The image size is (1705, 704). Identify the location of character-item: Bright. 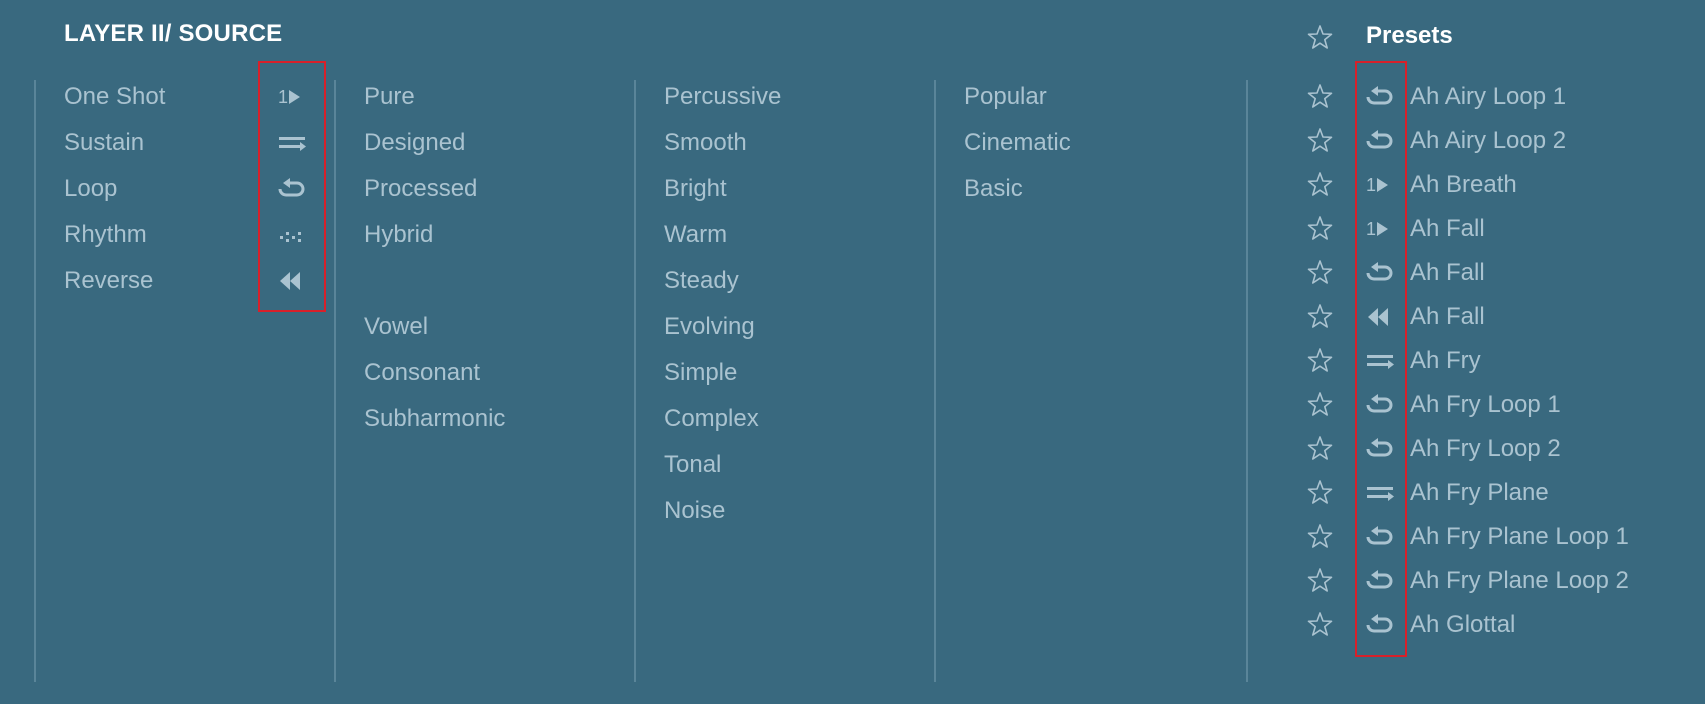
(695, 189).